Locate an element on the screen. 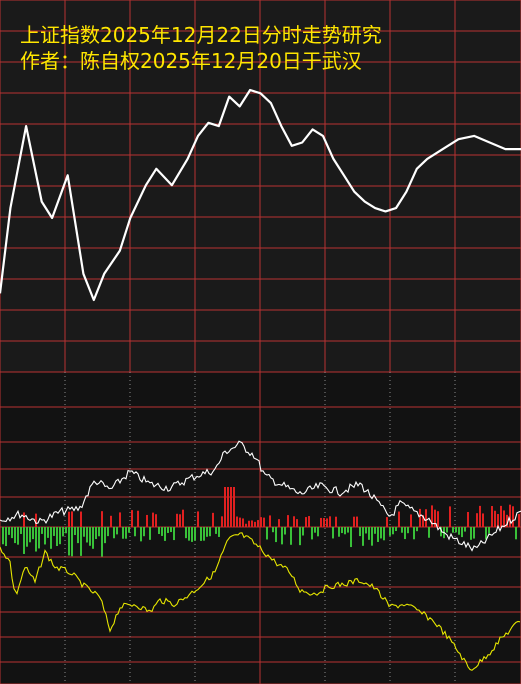 This screenshot has width=521, height=684. chart-title: 上证指数2025年12月22日分时走势研究 is located at coordinates (201, 35).